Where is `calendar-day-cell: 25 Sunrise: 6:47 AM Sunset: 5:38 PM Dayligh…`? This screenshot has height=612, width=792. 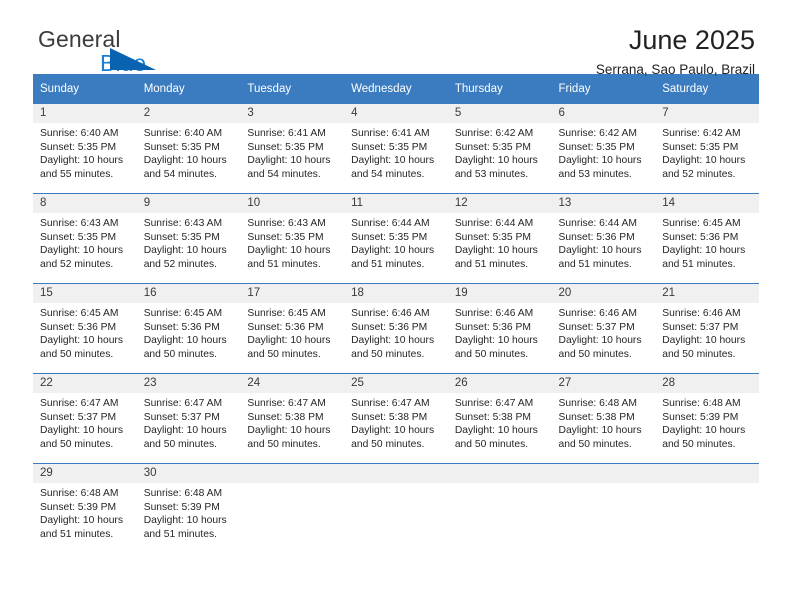
calendar-day-cell: 25 Sunrise: 6:47 AM Sunset: 5:38 PM Dayligh… is located at coordinates (396, 418).